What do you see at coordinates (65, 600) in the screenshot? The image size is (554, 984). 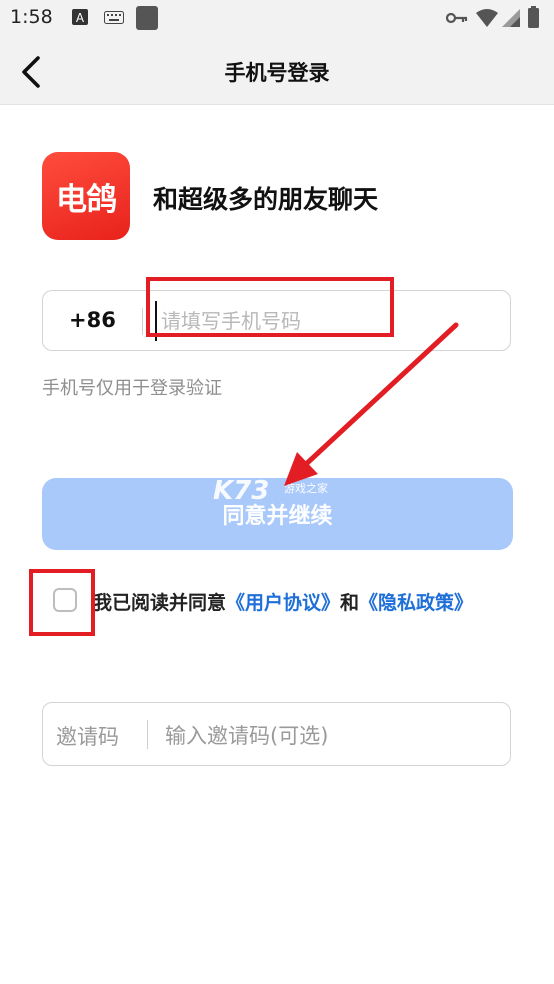 I see `agreement-checkbox` at bounding box center [65, 600].